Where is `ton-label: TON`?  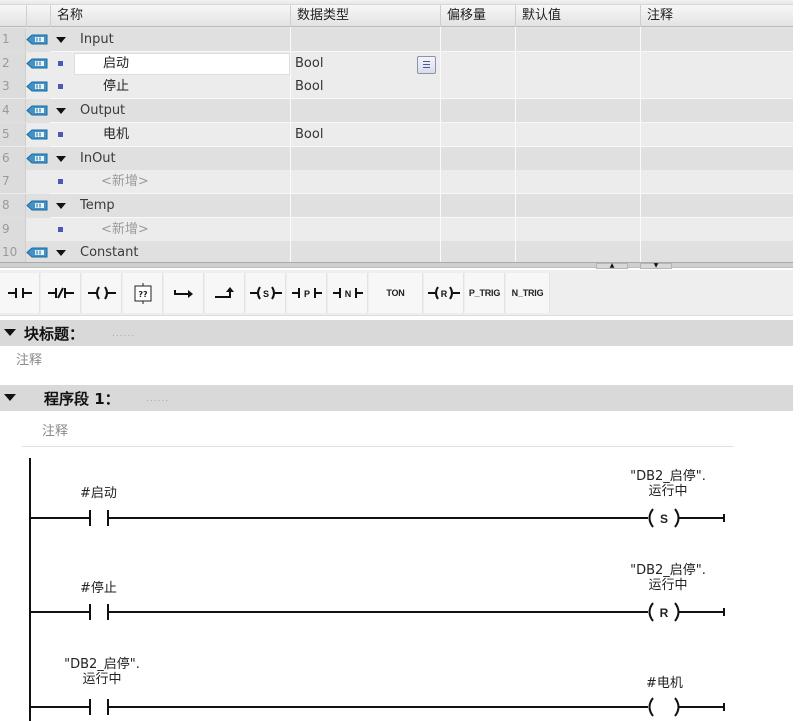
ton-label: TON is located at coordinates (395, 293).